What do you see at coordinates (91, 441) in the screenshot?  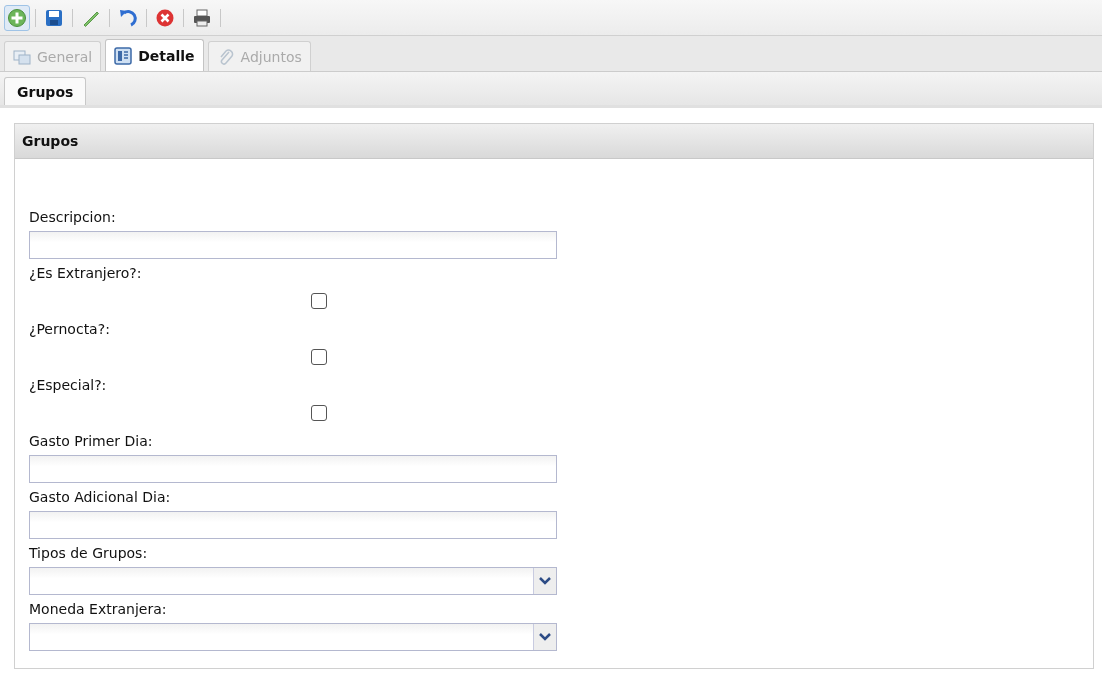 I see `field-label: Gasto Primer Dia:` at bounding box center [91, 441].